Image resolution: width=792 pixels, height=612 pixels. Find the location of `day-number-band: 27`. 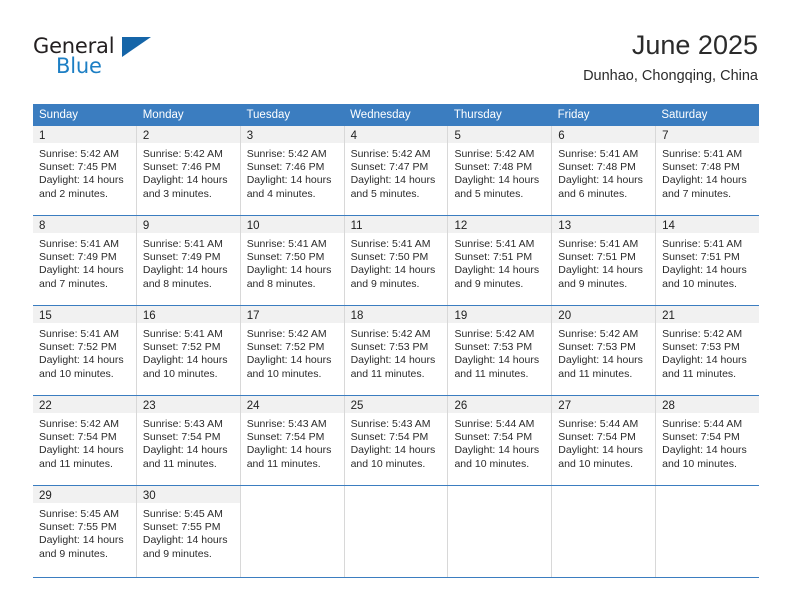

day-number-band: 27 is located at coordinates (604, 404).